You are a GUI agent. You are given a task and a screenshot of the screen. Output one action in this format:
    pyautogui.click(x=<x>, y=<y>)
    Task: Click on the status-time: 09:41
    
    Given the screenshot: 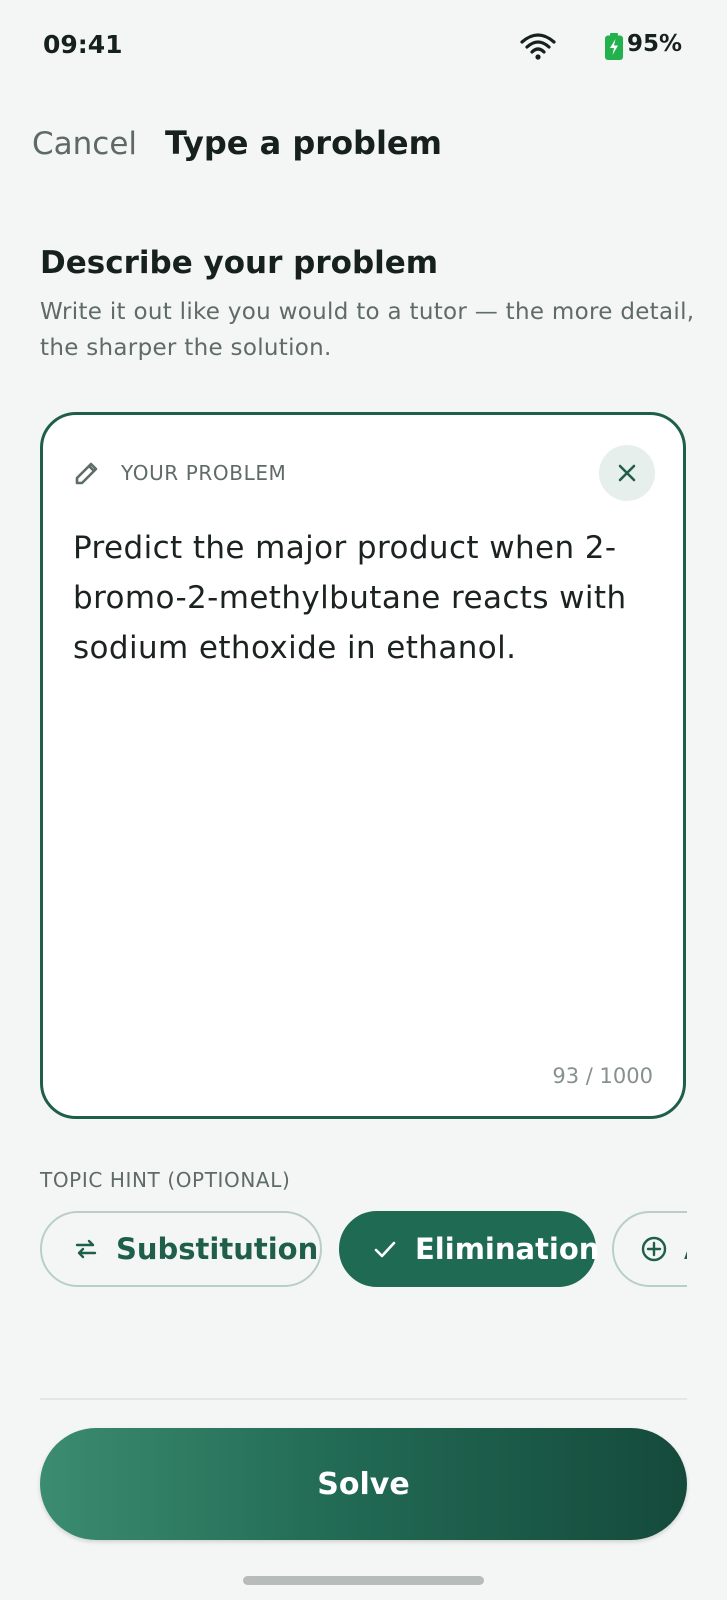 What is the action you would take?
    pyautogui.click(x=83, y=44)
    